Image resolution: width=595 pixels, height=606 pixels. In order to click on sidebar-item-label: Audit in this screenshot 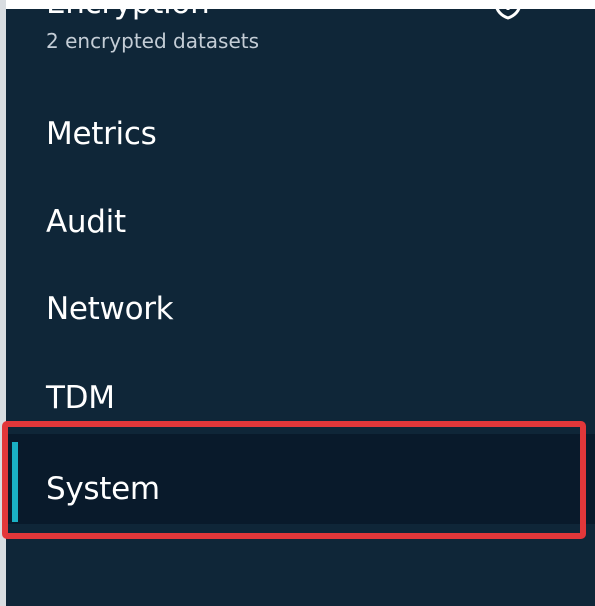, I will do `click(86, 222)`.